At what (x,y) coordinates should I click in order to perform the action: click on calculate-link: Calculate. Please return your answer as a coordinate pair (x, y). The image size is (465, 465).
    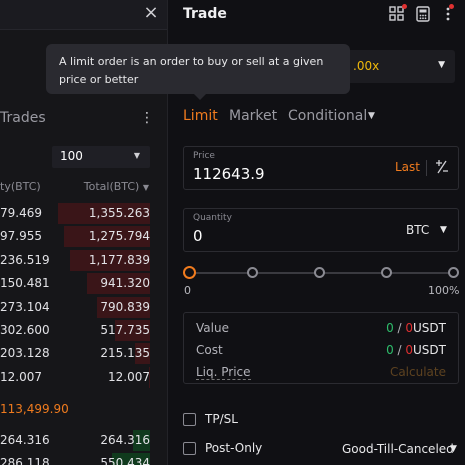
    Looking at the image, I should click on (418, 372).